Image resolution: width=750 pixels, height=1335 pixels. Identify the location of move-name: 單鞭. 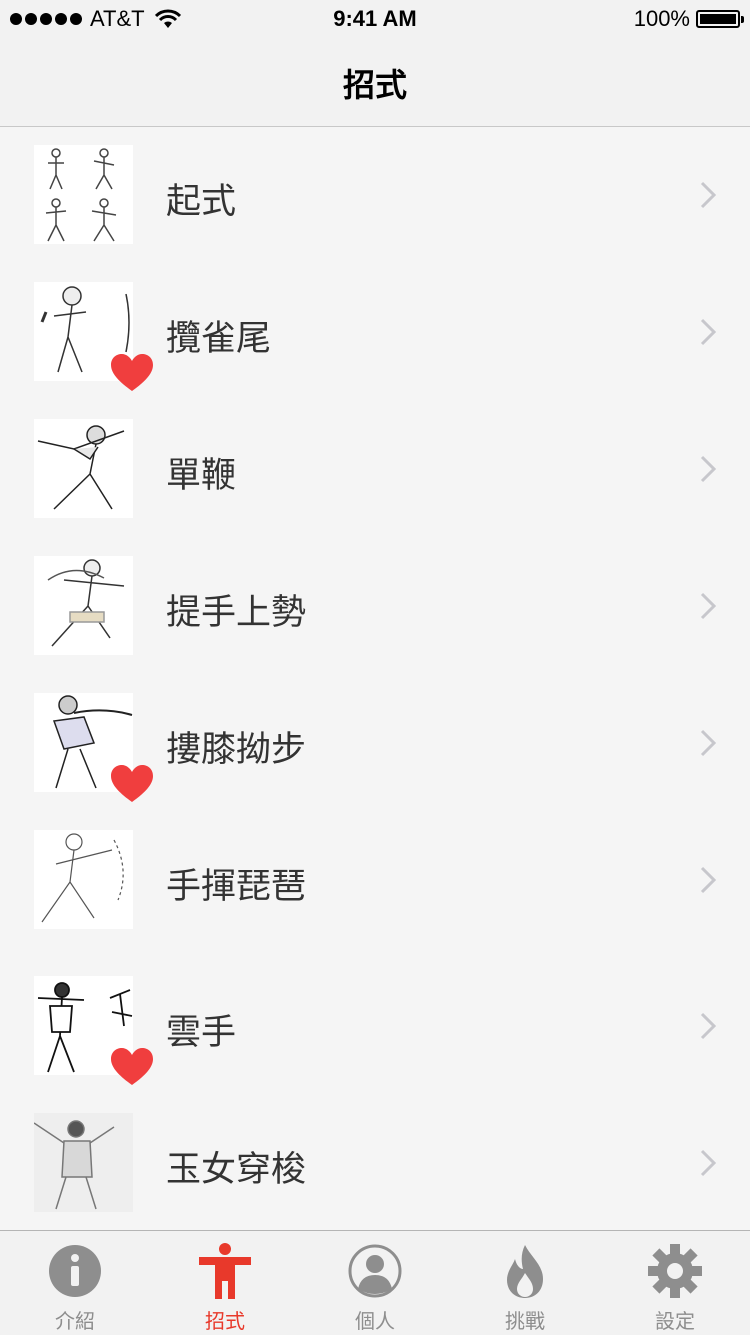
(201, 476).